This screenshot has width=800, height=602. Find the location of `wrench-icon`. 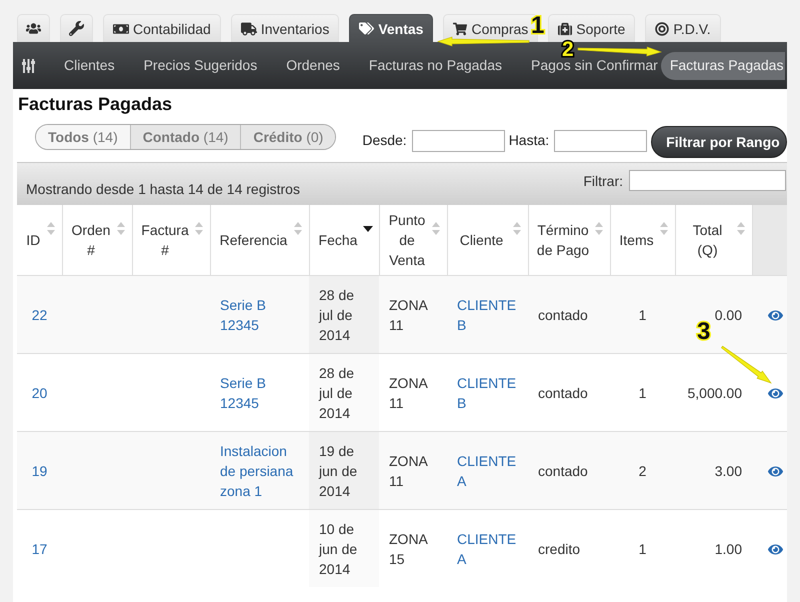

wrench-icon is located at coordinates (76, 28).